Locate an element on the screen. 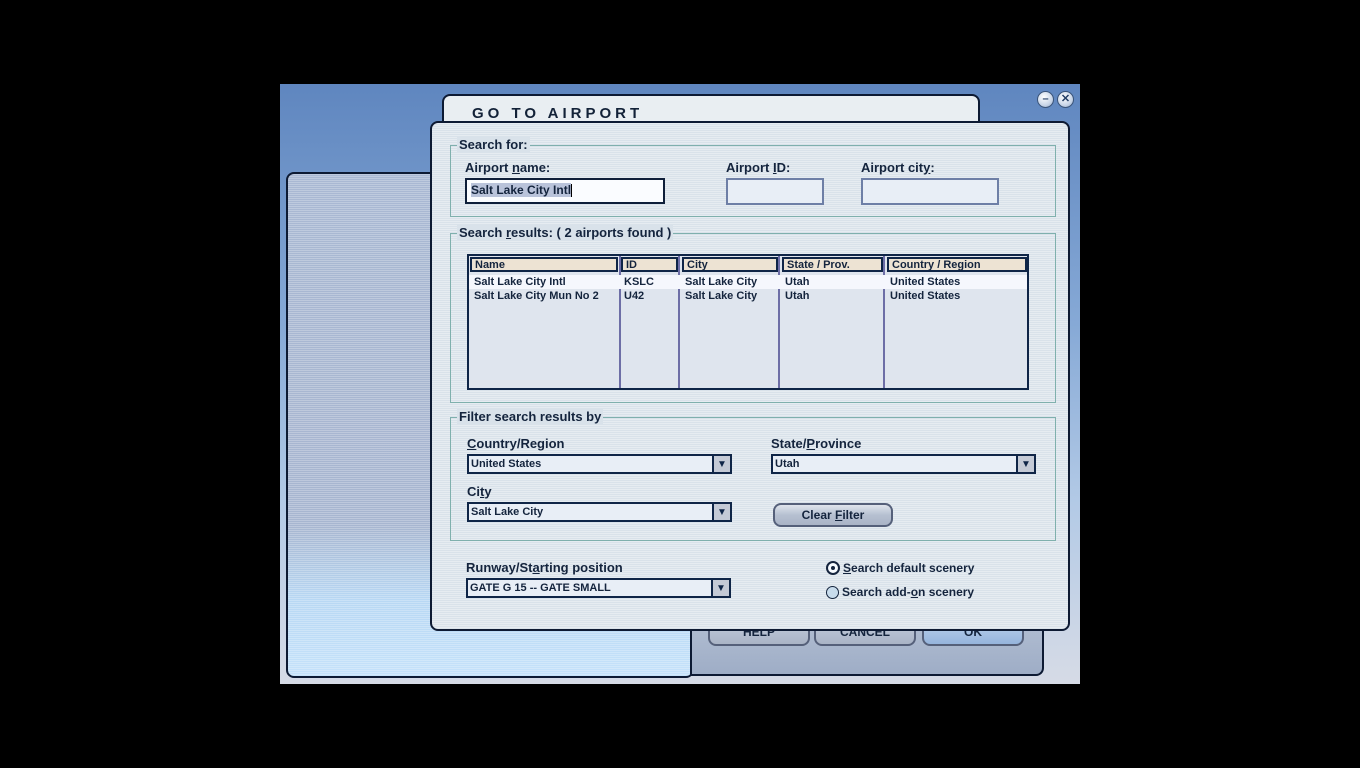  cell-id: KSLC is located at coordinates (639, 282).